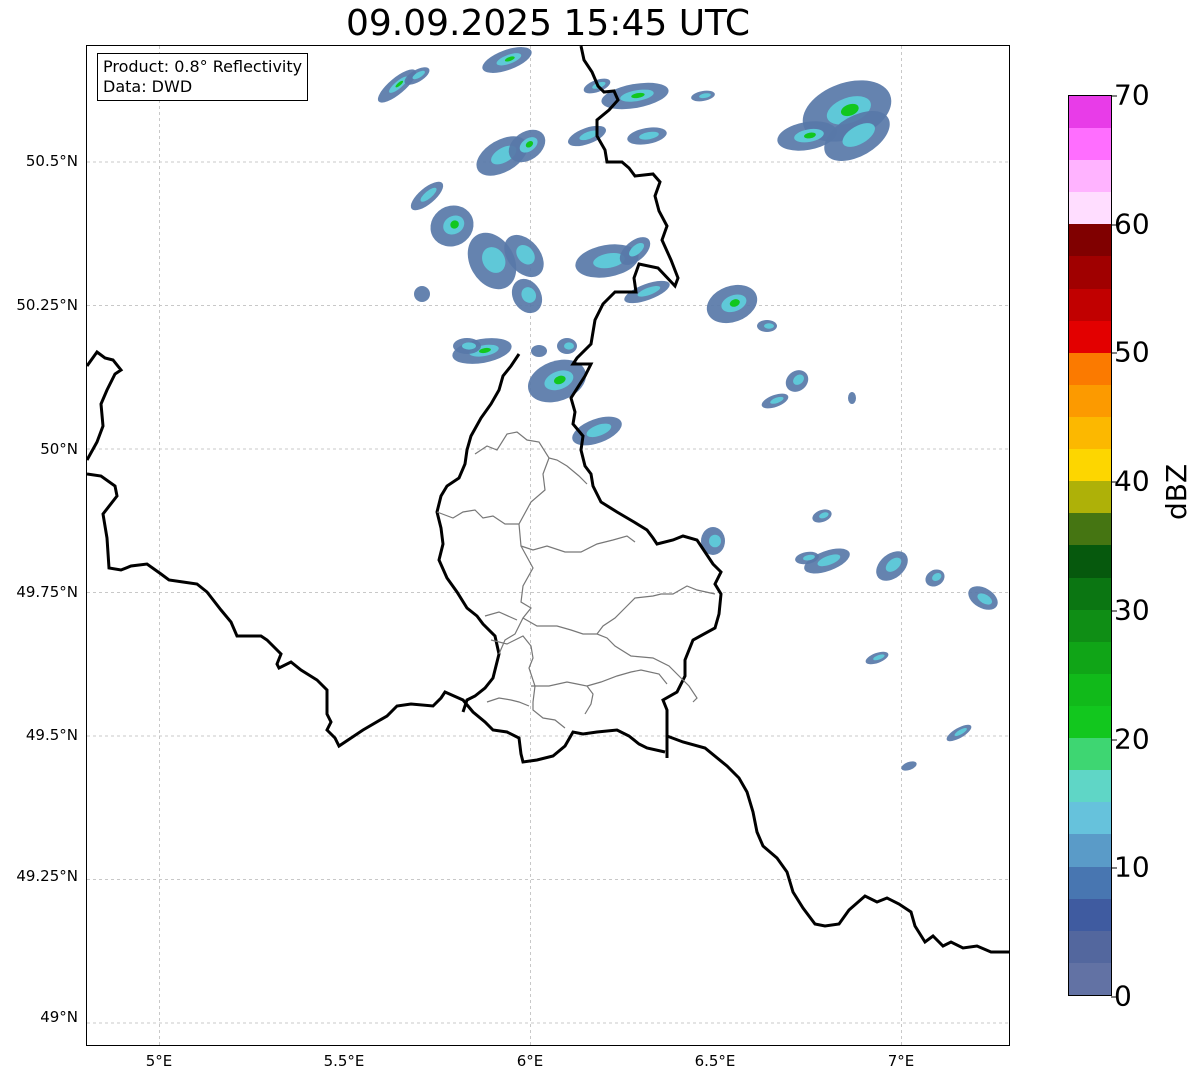 This screenshot has height=1081, width=1202. Describe the element at coordinates (1130, 610) in the screenshot. I see `colorbar-tick: 30` at that location.